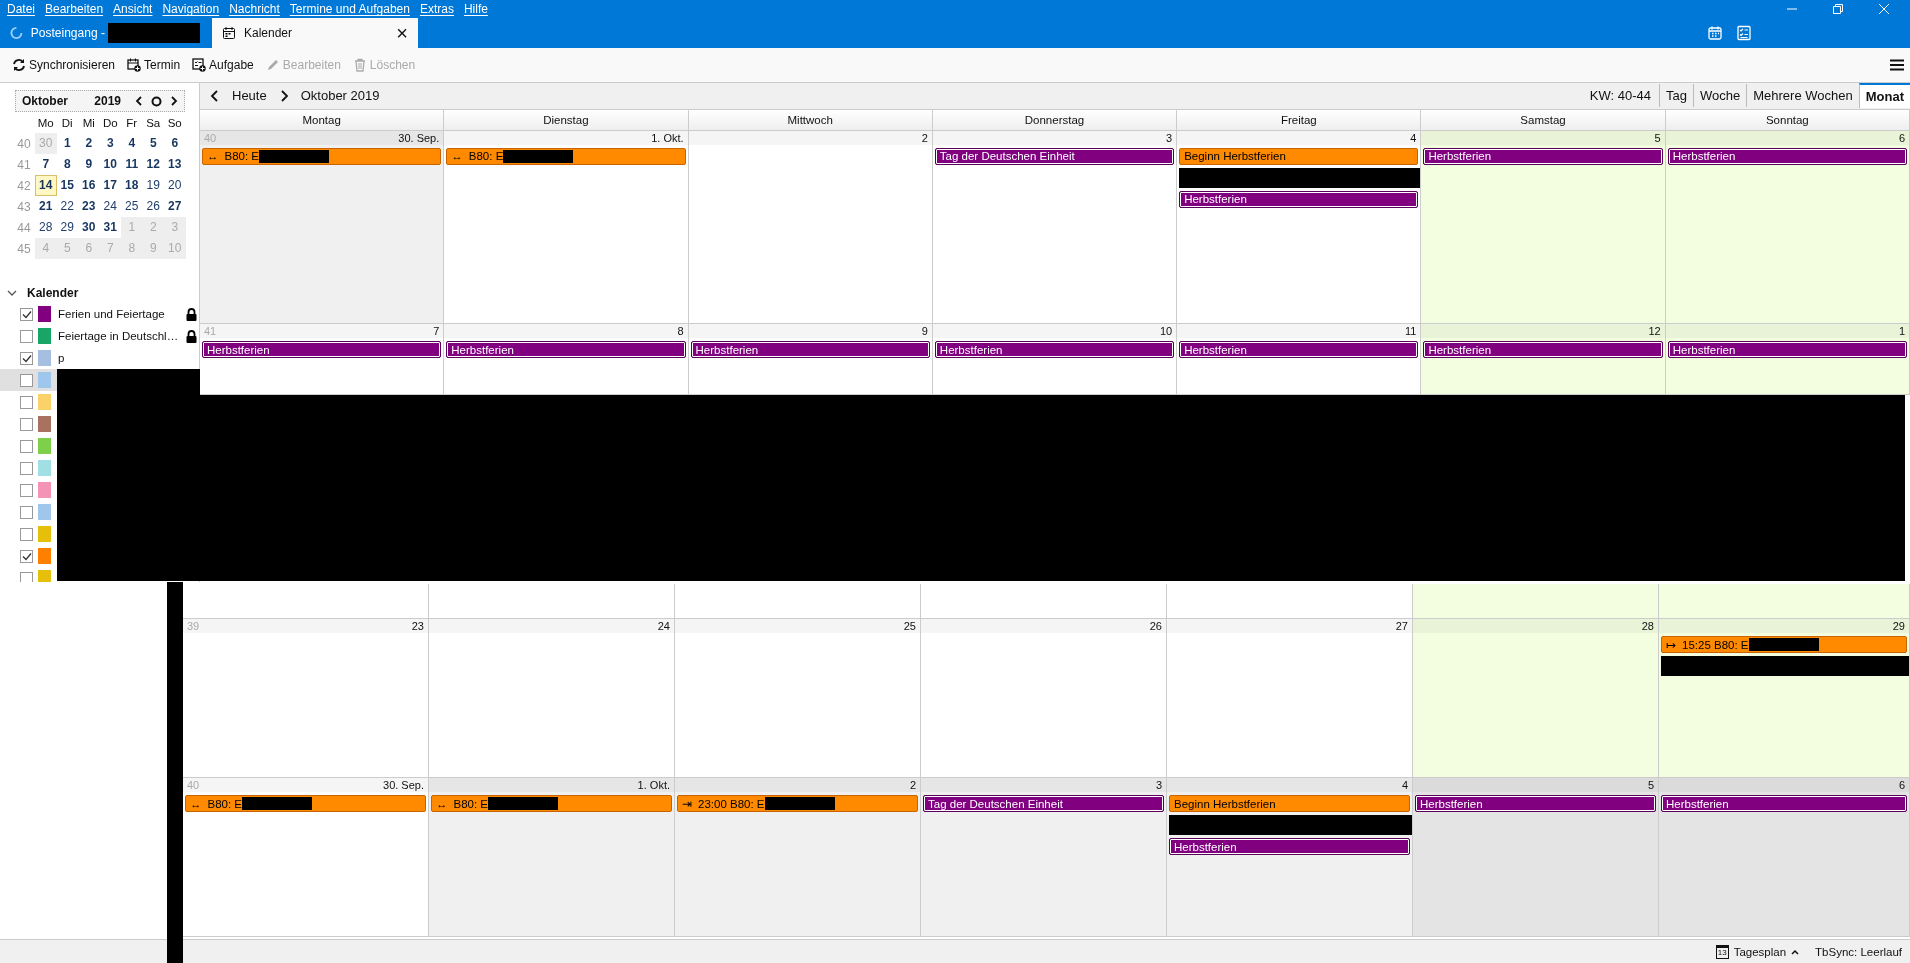  I want to click on day-number: 16, so click(89, 185).